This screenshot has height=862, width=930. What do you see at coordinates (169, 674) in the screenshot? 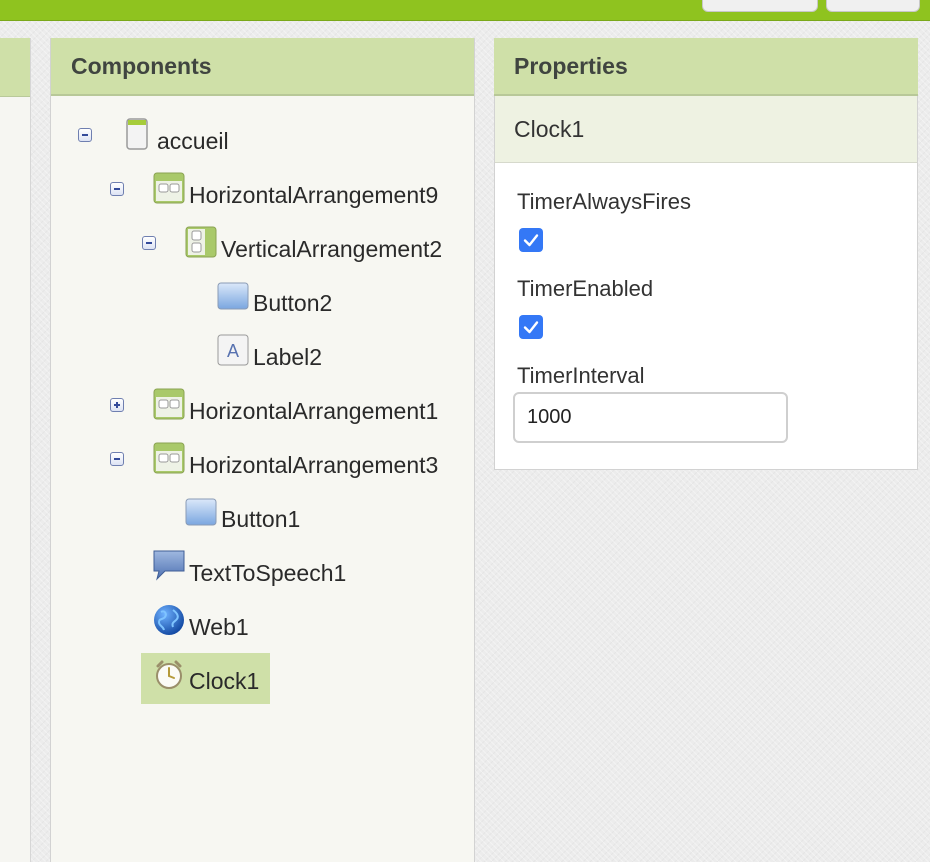
I see `clock-icon` at bounding box center [169, 674].